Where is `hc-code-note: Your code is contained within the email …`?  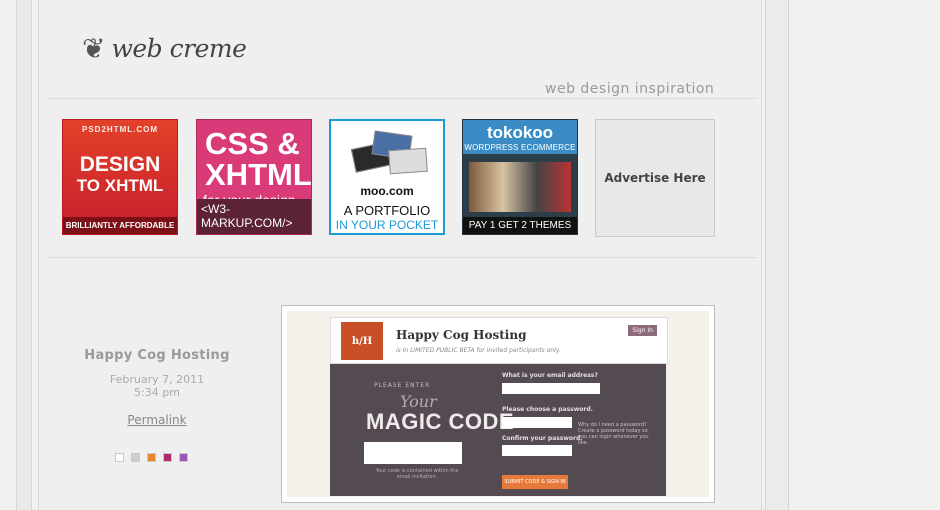
hc-code-note: Your code is contained within the email … is located at coordinates (417, 474).